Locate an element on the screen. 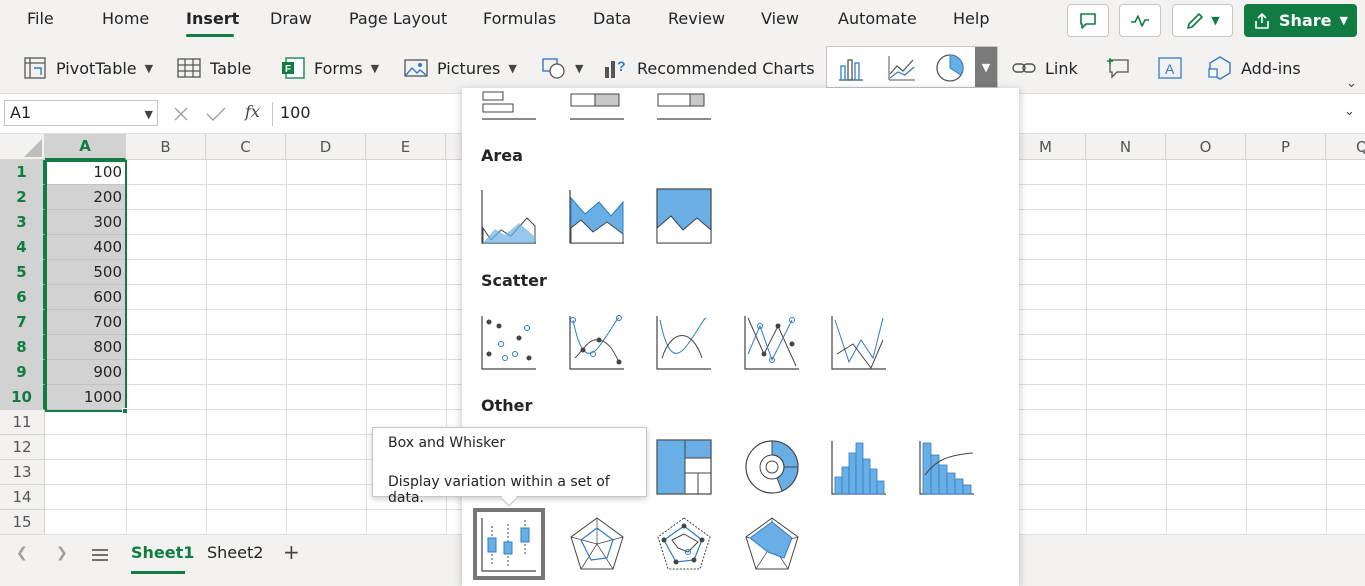 The image size is (1365, 586). cell-a7: 700 is located at coordinates (86, 322).